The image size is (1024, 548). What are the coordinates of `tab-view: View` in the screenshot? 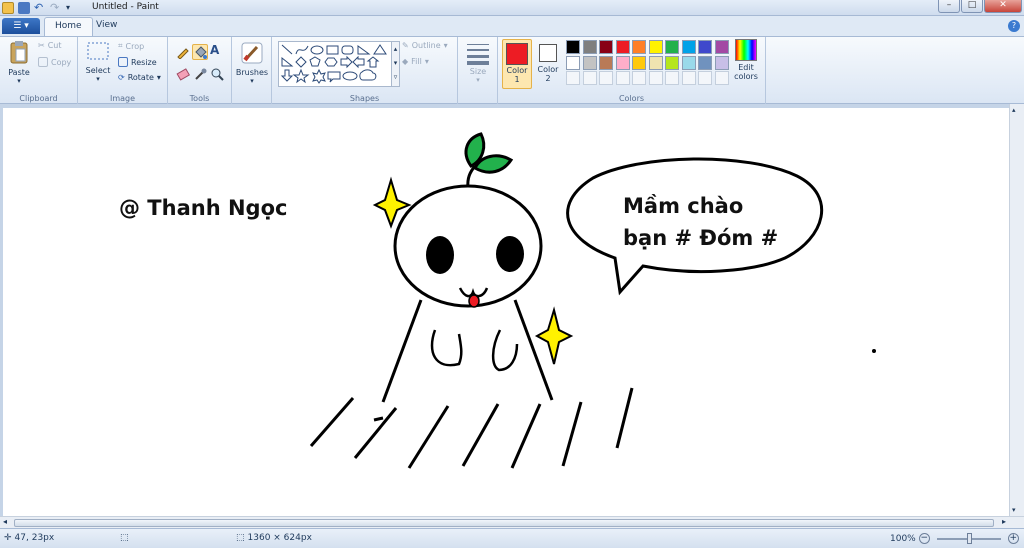 It's located at (106, 26).